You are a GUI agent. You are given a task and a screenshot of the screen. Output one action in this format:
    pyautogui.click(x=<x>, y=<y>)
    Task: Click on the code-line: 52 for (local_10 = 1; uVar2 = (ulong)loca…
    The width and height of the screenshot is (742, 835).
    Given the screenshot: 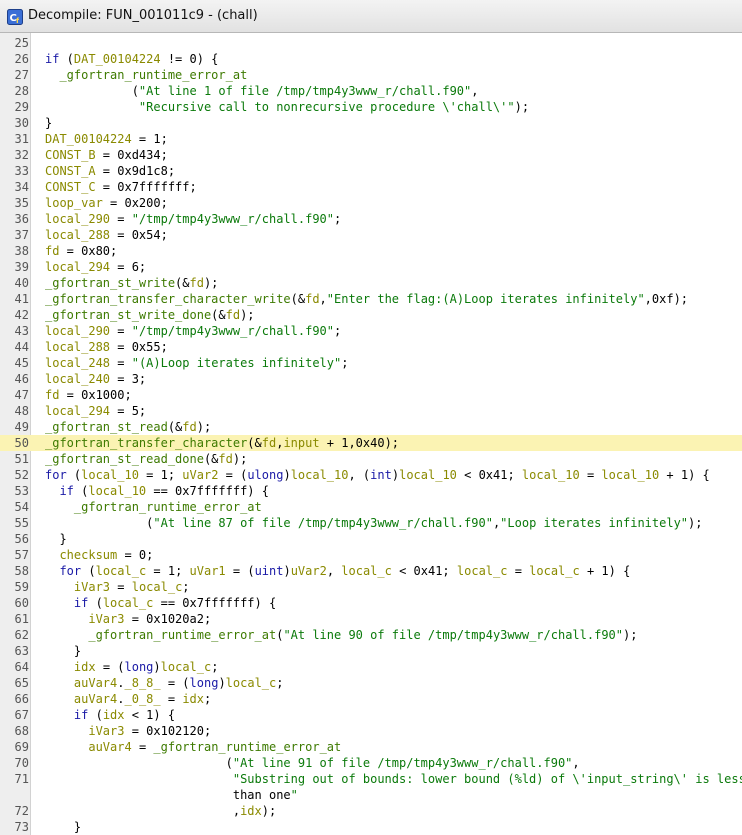 What is the action you would take?
    pyautogui.click(x=371, y=475)
    